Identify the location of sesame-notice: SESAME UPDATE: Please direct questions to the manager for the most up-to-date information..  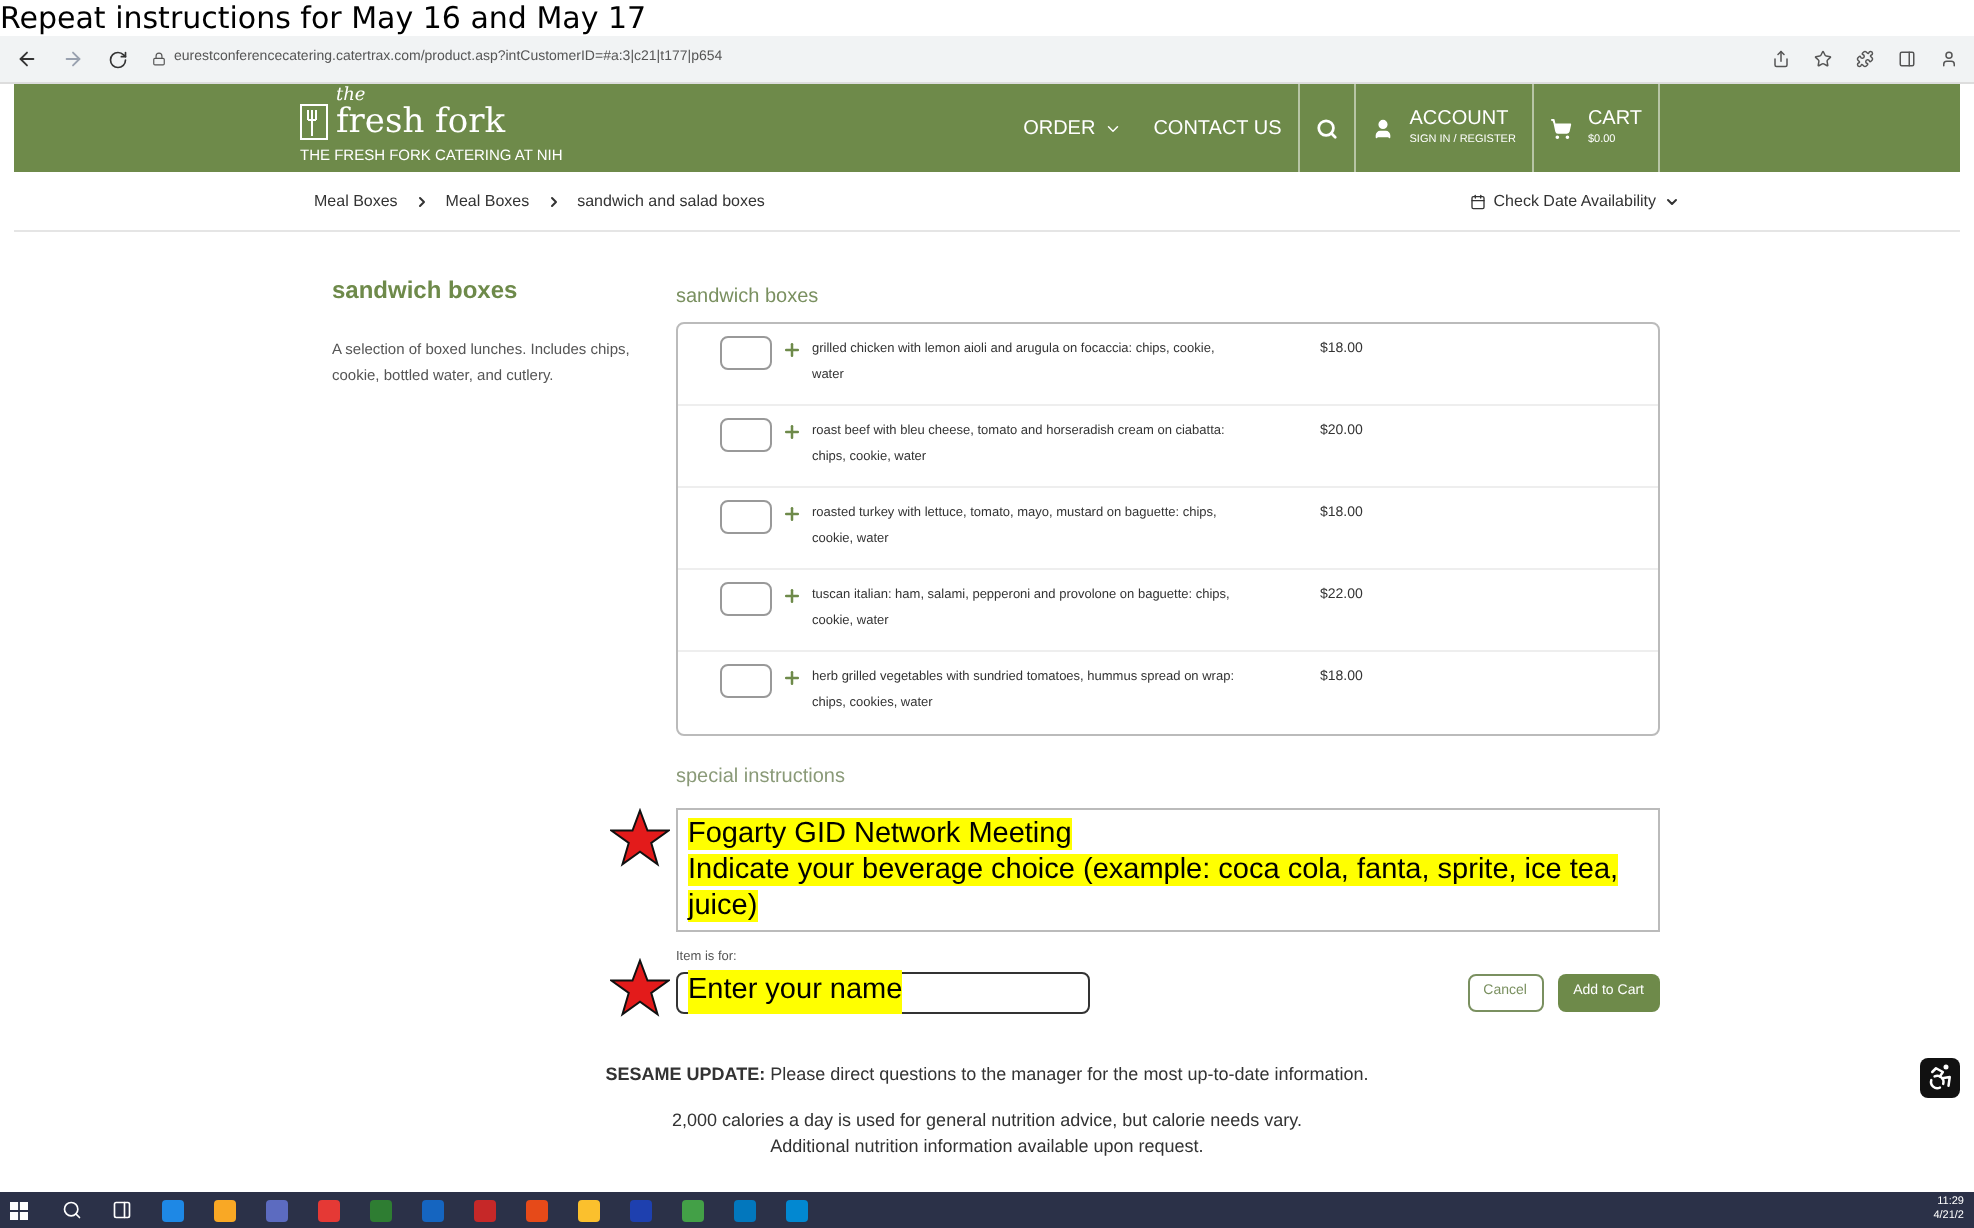
(987, 1074).